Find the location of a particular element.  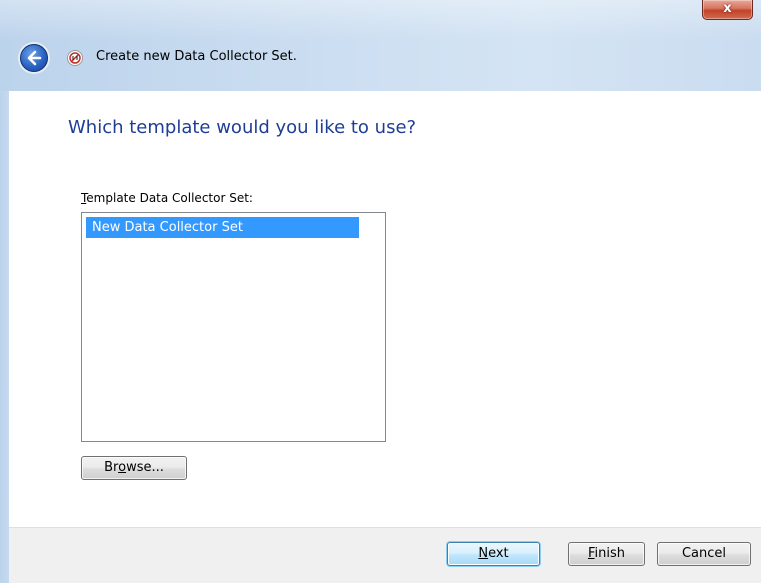

window-title: Create new Data Collector Set. is located at coordinates (196, 56).